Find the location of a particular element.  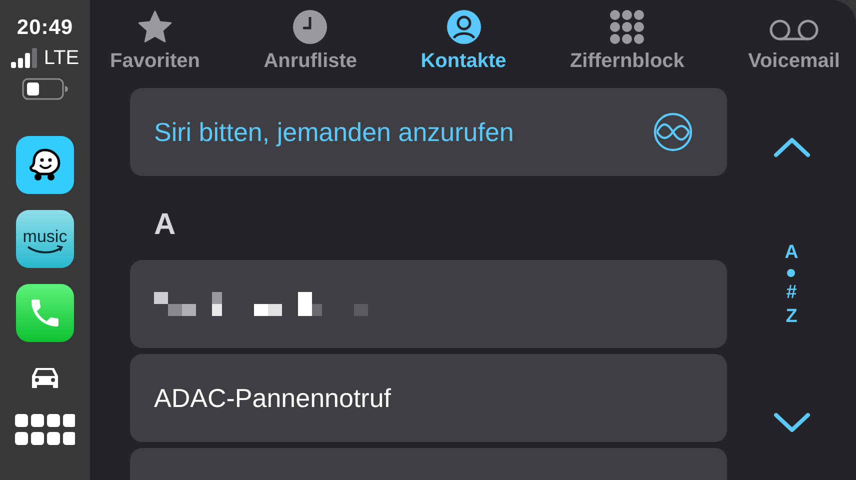

star-icon is located at coordinates (155, 27).